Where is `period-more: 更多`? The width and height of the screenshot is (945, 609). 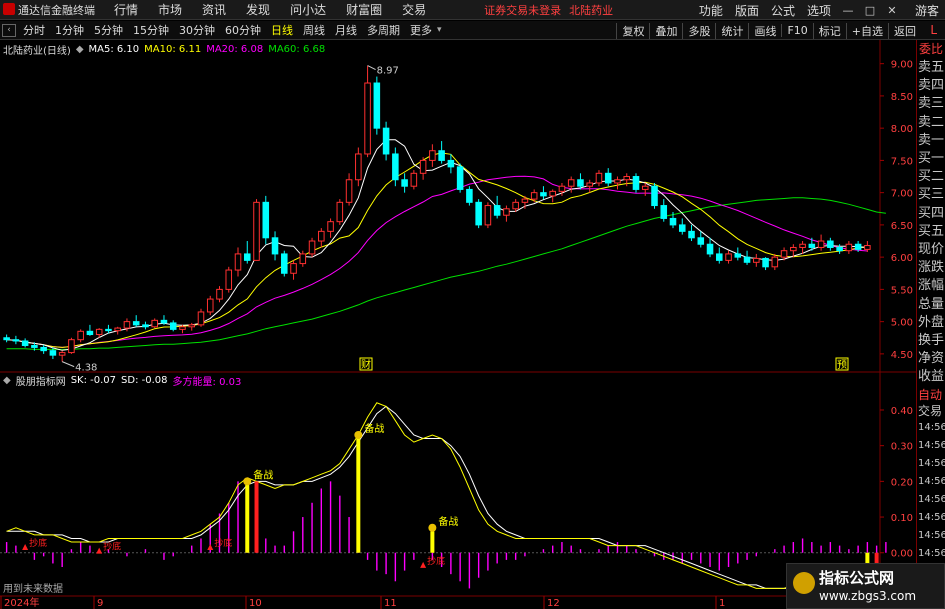 period-more: 更多 is located at coordinates (421, 30).